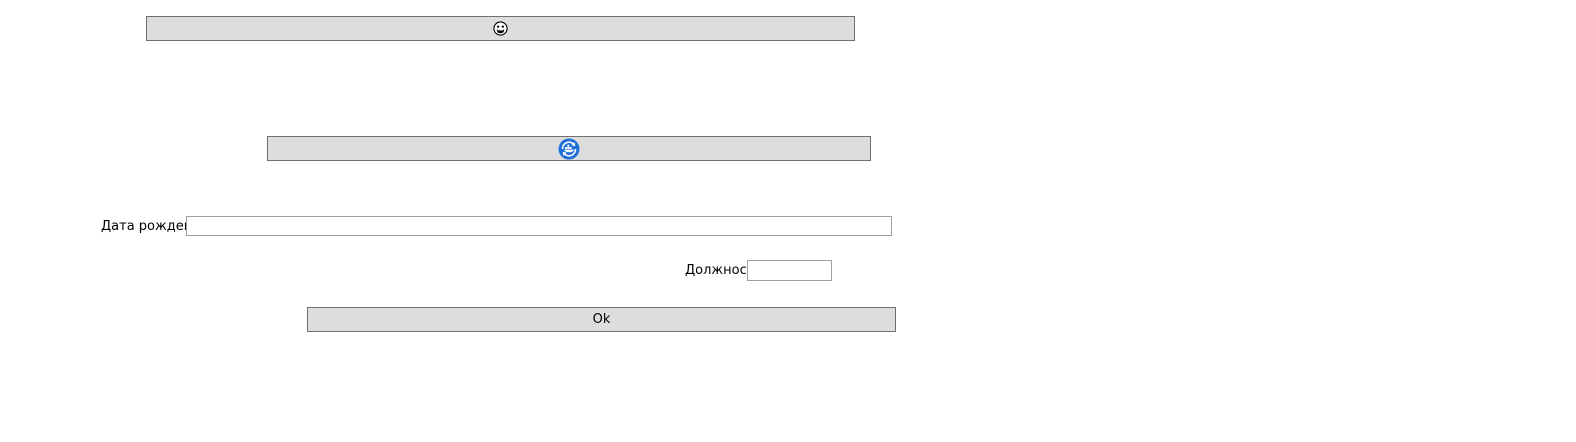 Image resolution: width=1576 pixels, height=442 pixels. I want to click on emoji-button, so click(500, 28).